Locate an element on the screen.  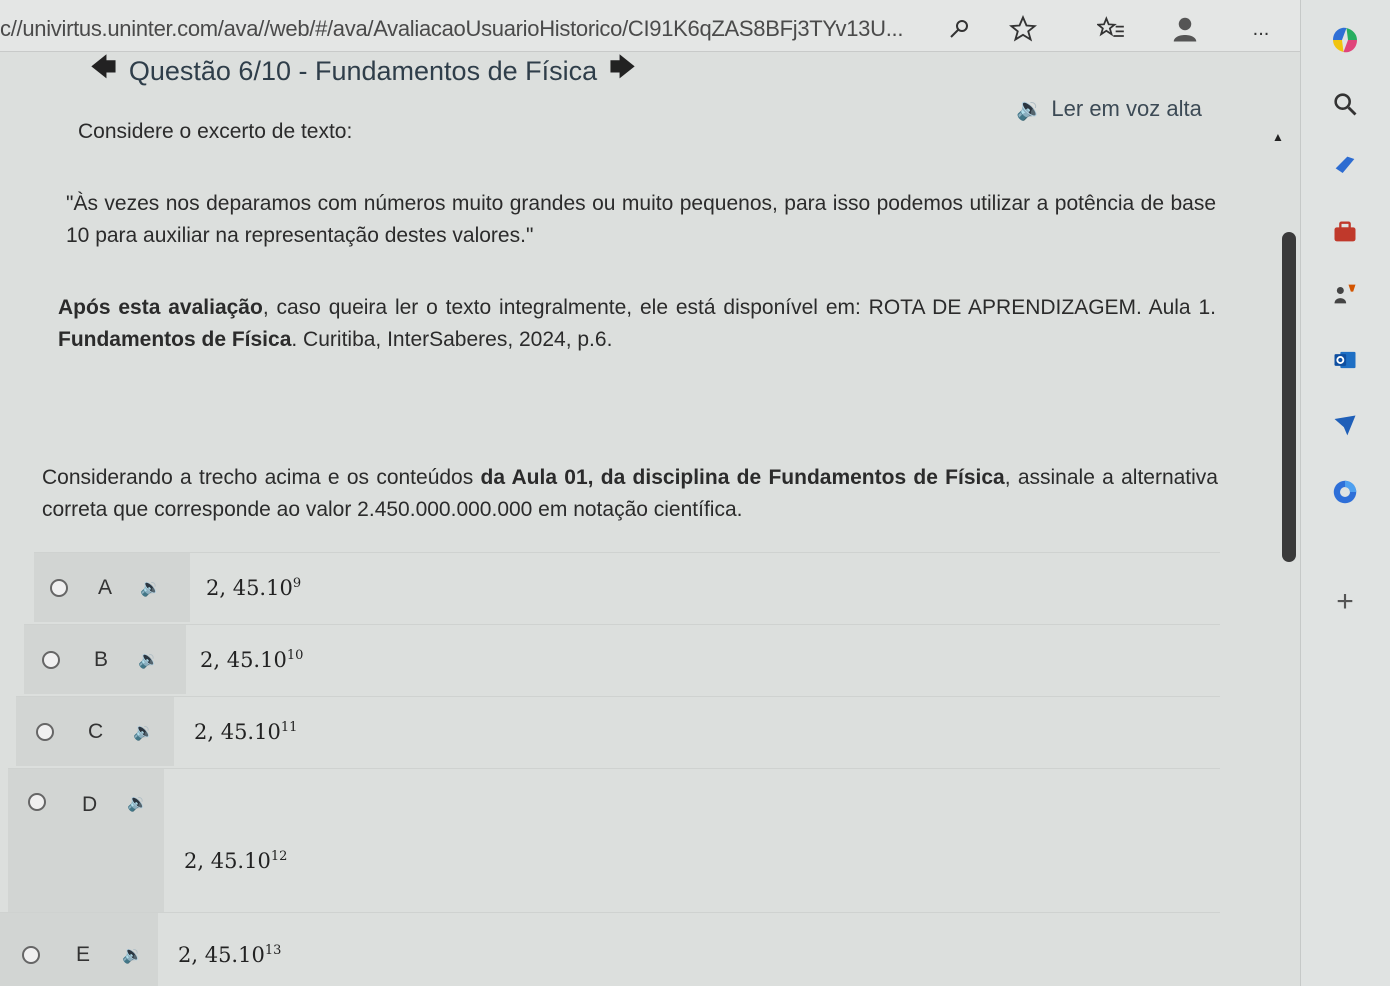
collections-icon is located at coordinates (1345, 166).